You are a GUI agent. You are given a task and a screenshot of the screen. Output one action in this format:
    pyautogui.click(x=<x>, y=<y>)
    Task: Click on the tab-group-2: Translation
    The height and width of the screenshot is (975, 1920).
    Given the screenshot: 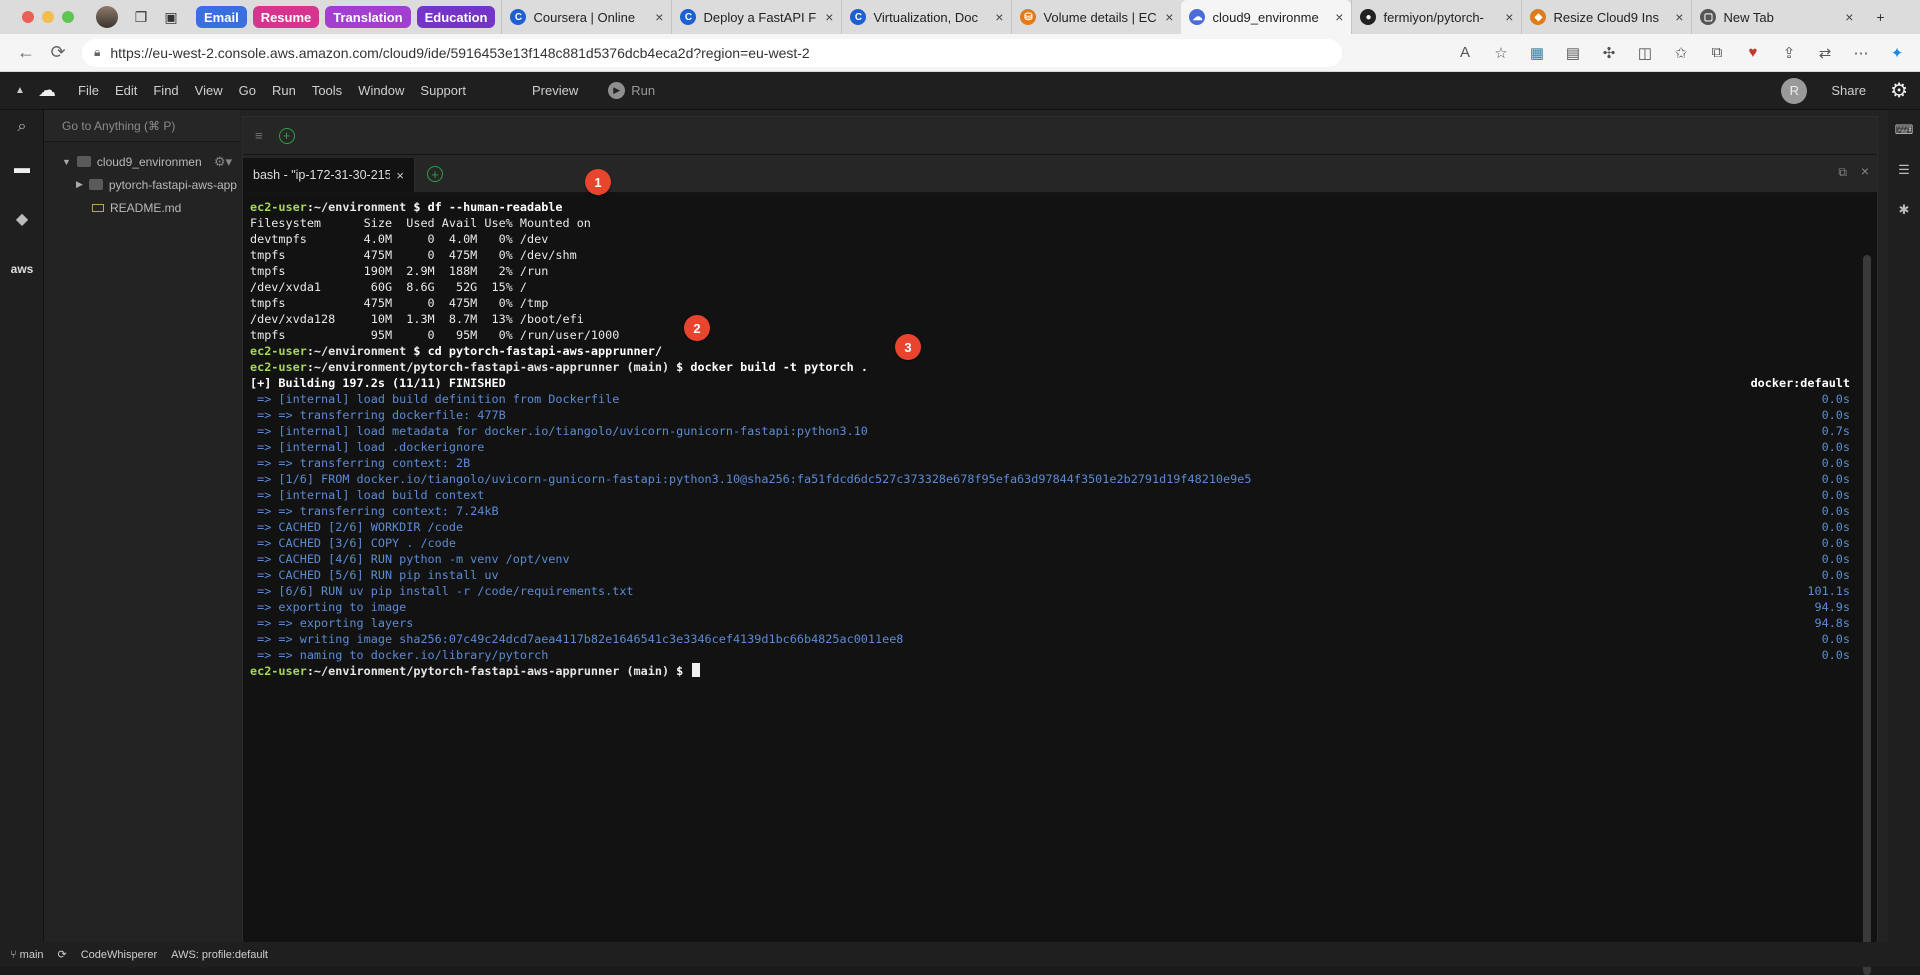 What is the action you would take?
    pyautogui.click(x=368, y=17)
    